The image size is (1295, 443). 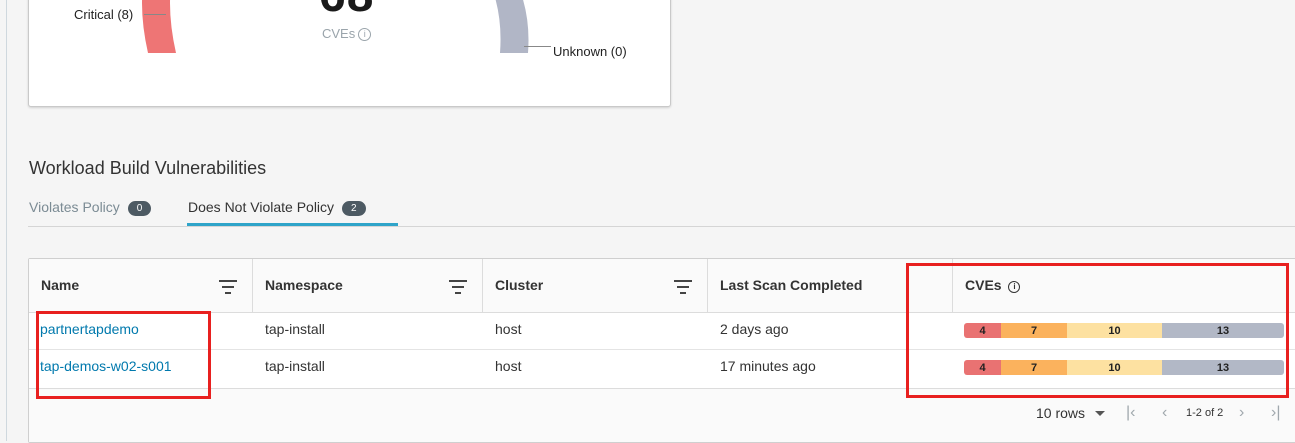 I want to click on total-cves-caption: CVEs i, so click(x=347, y=33).